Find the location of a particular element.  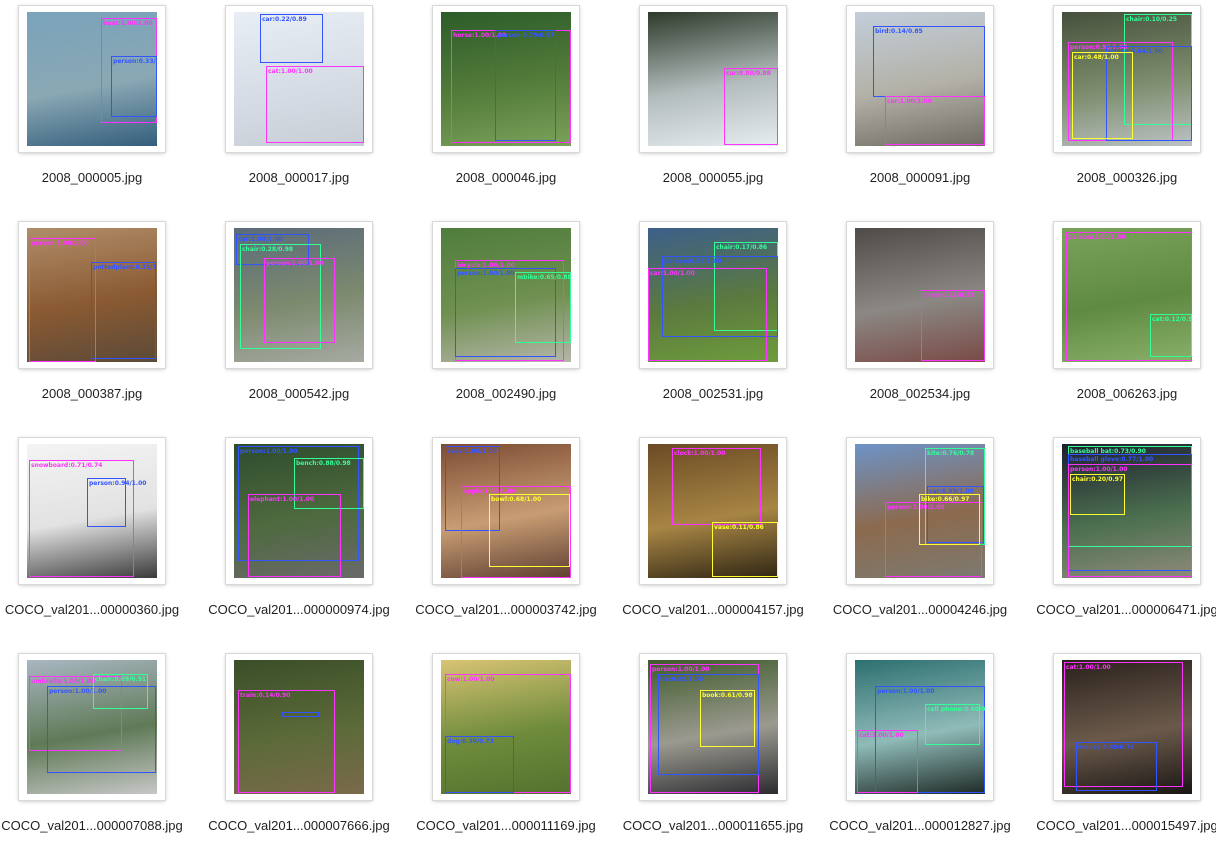

file-name-label: 2008_002490.jpg is located at coordinates (506, 393).